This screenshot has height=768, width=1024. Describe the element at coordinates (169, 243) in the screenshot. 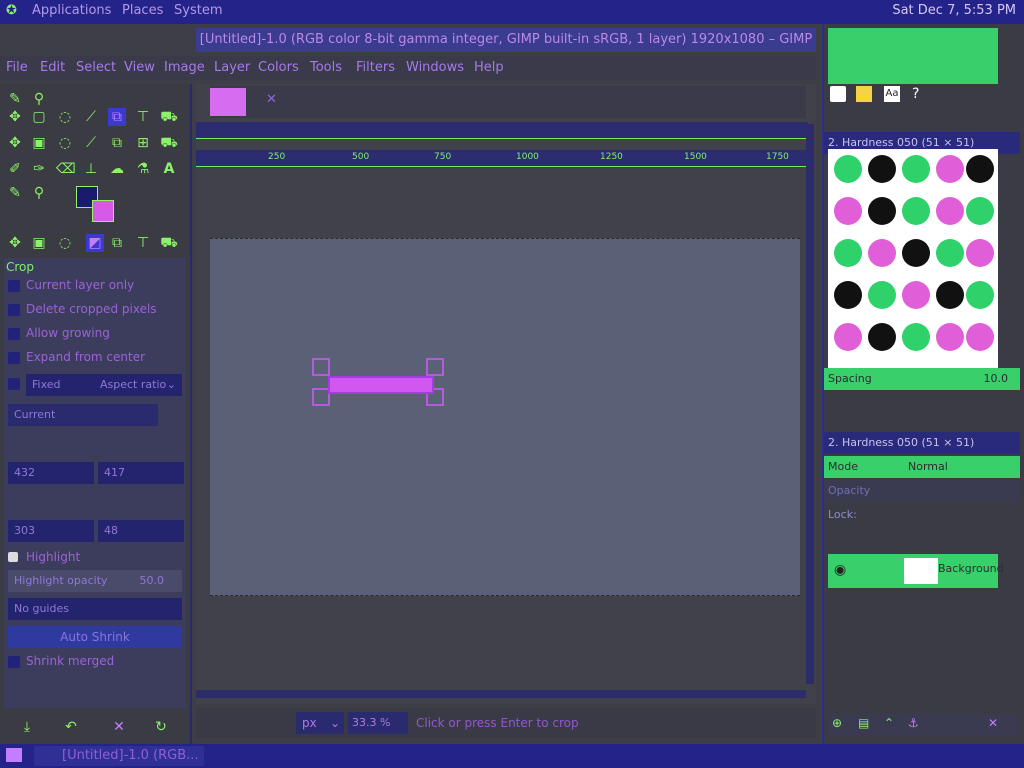

I see `bucket-fill-3-icon: ⛟` at that location.